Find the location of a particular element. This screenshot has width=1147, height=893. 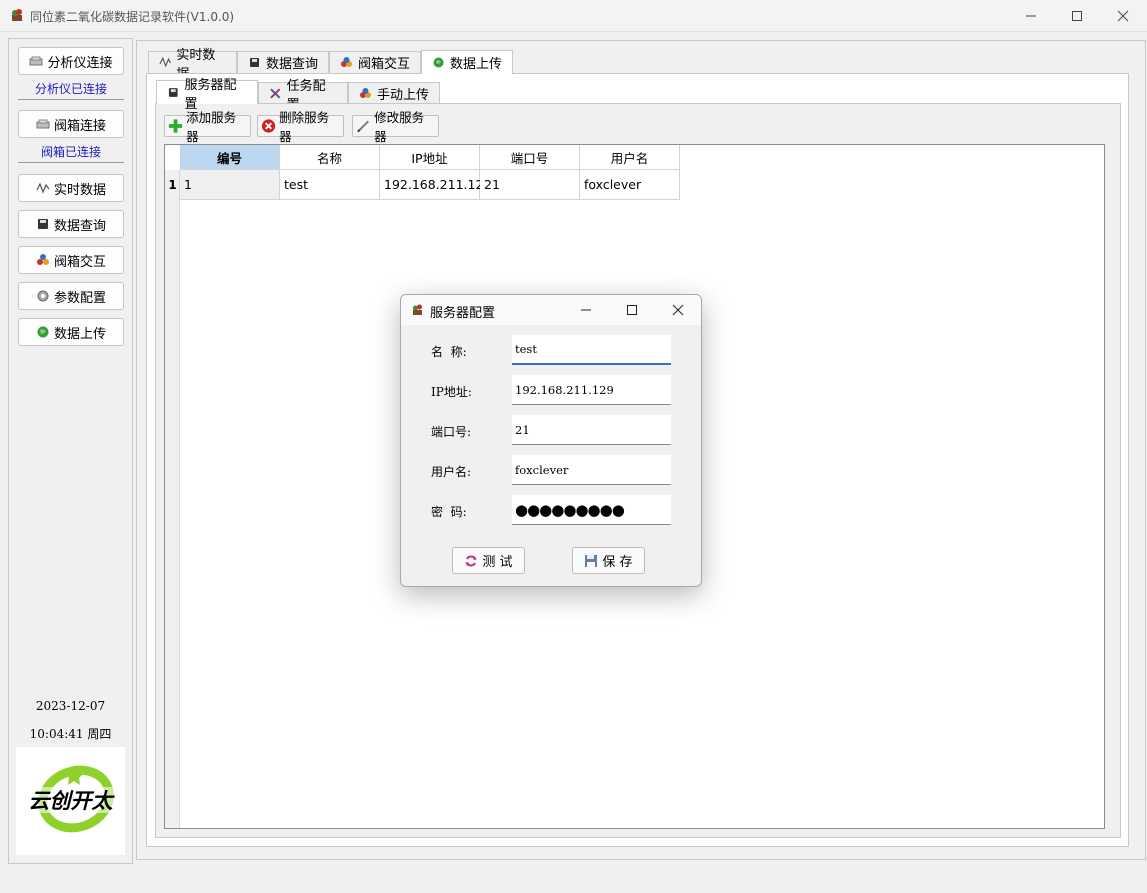

tab-data-query: 数据查询 is located at coordinates (283, 62).